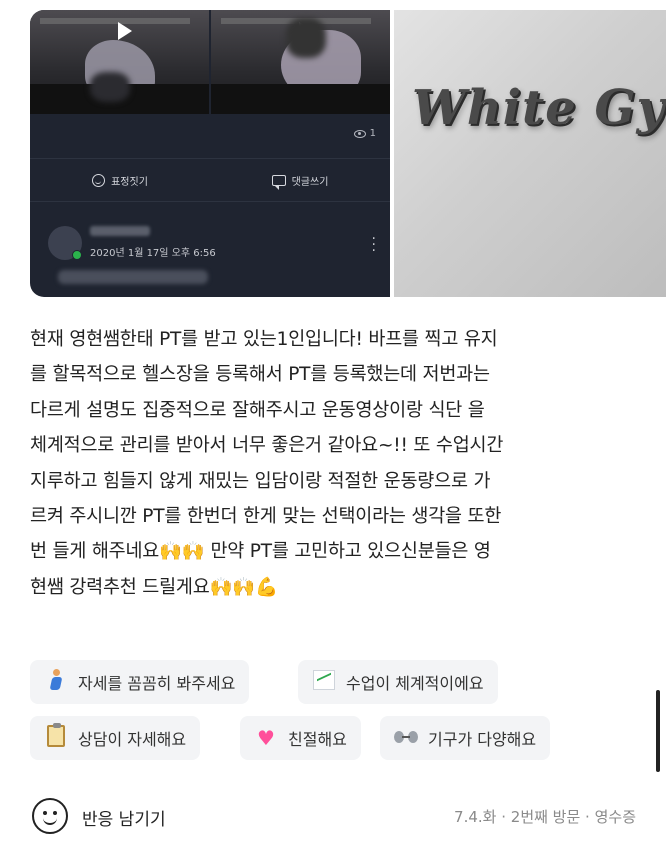  I want to click on status-badge, so click(77, 255).